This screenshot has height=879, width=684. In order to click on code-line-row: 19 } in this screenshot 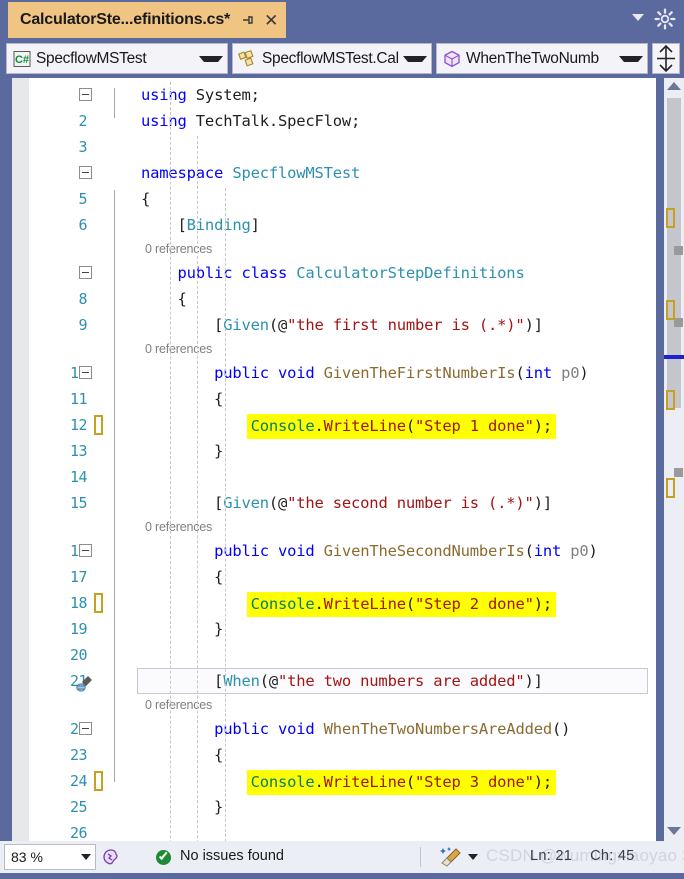, I will do `click(356, 629)`.